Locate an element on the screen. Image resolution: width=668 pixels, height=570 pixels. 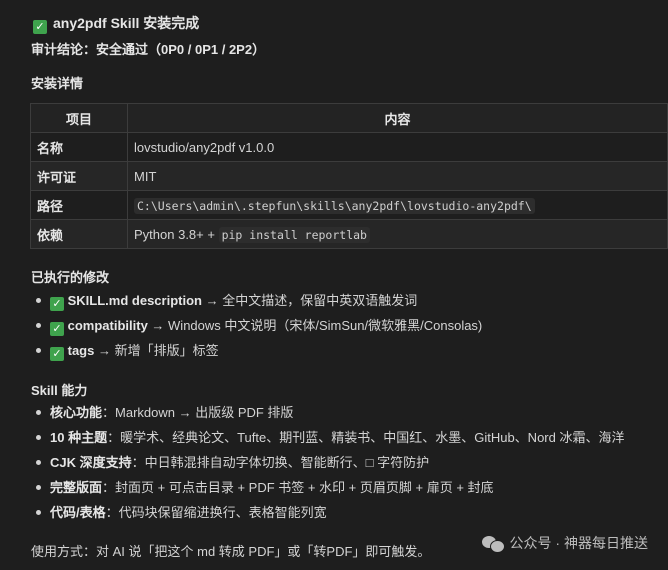
changes-heading: 已执行的修改 is located at coordinates (70, 277).